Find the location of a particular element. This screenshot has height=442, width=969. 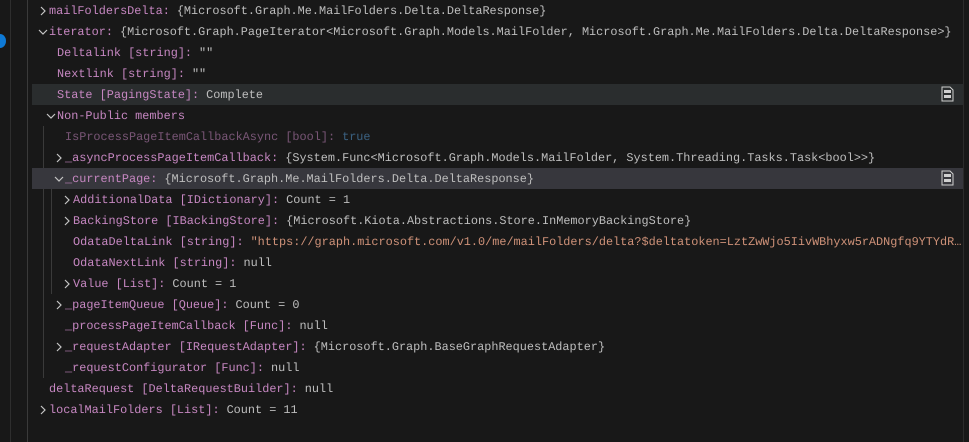

variable-value: {Microsoft.Kiota.Abstractions.Store.InMemoryBackingStore} is located at coordinates (489, 221).